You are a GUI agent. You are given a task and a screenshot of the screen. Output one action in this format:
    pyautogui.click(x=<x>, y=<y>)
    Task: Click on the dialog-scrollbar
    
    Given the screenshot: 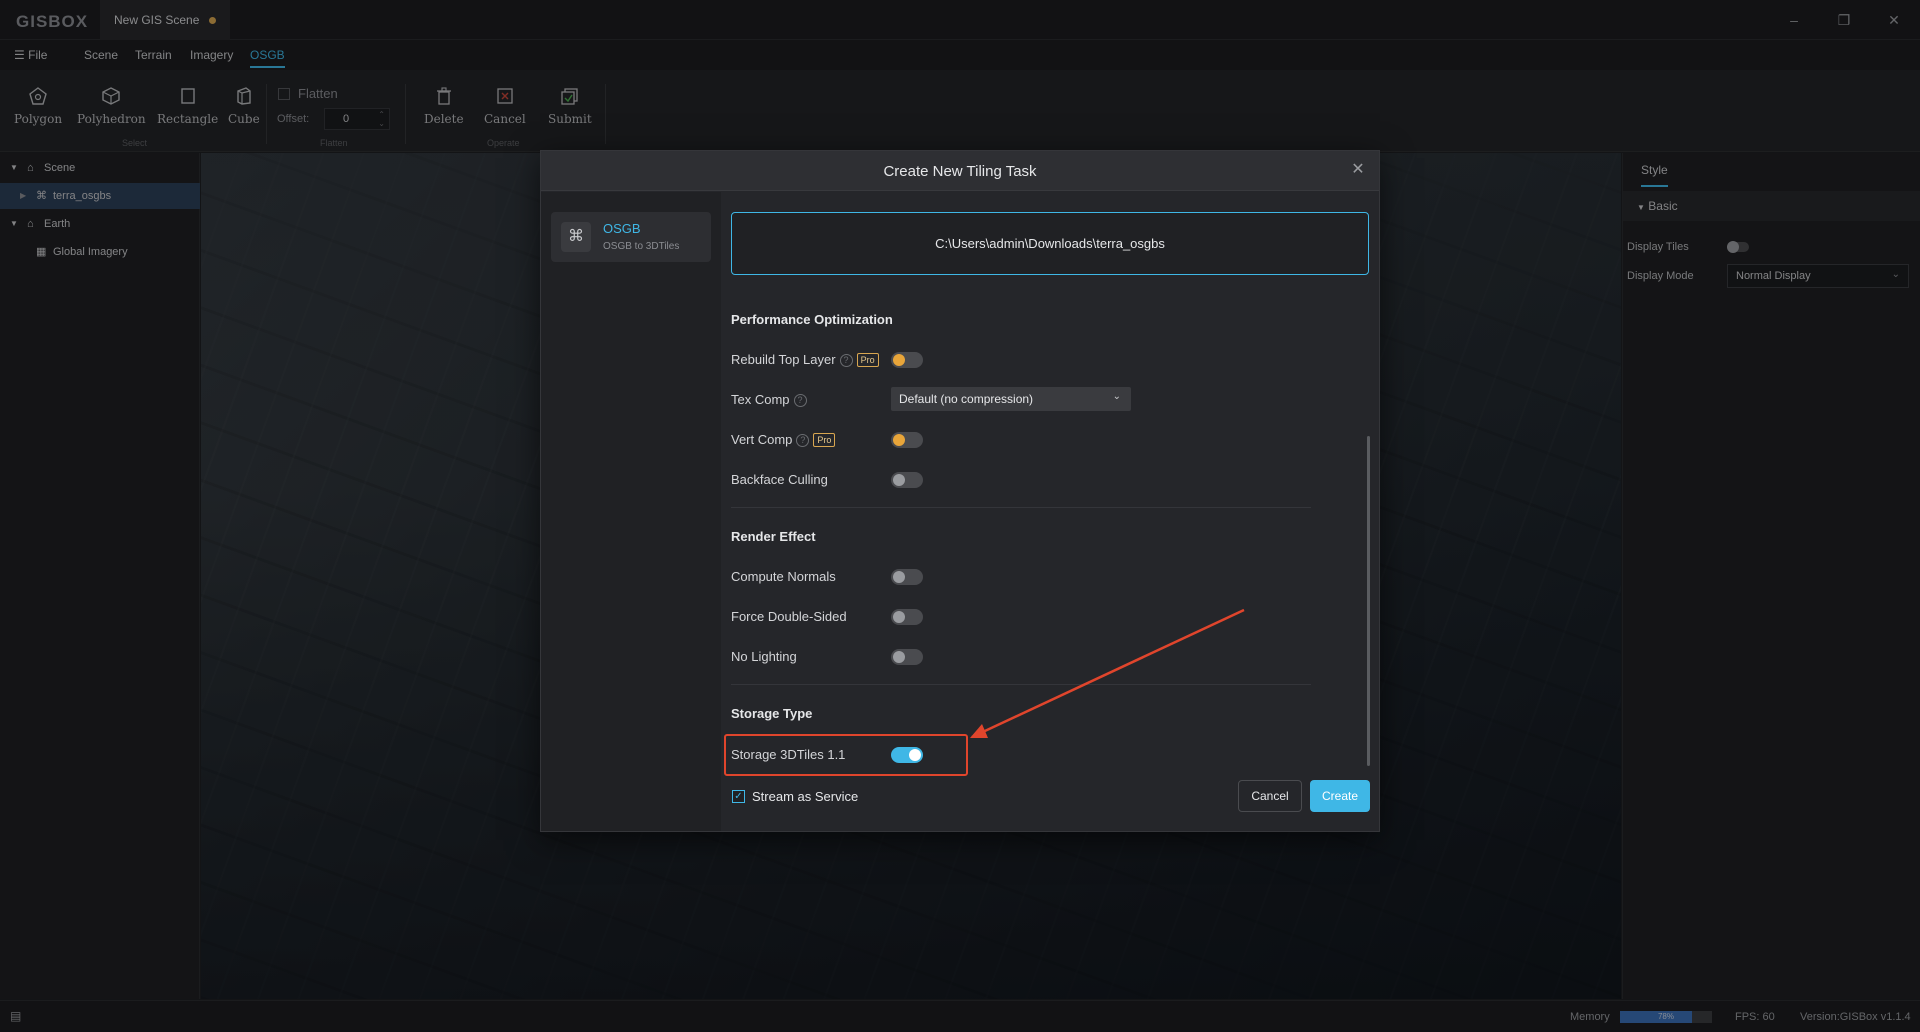 What is the action you would take?
    pyautogui.click(x=1368, y=601)
    